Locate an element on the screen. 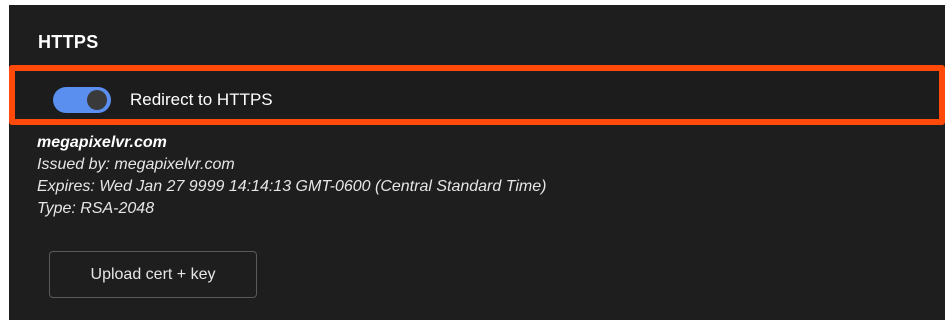 Image resolution: width=945 pixels, height=320 pixels. toggle-knob is located at coordinates (97, 100).